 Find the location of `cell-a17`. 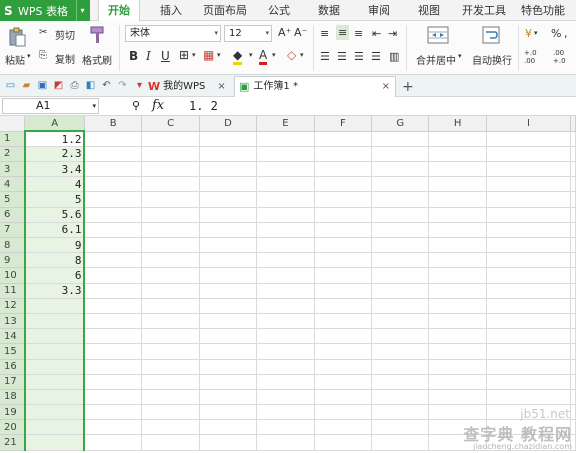

cell-a17 is located at coordinates (54, 382).